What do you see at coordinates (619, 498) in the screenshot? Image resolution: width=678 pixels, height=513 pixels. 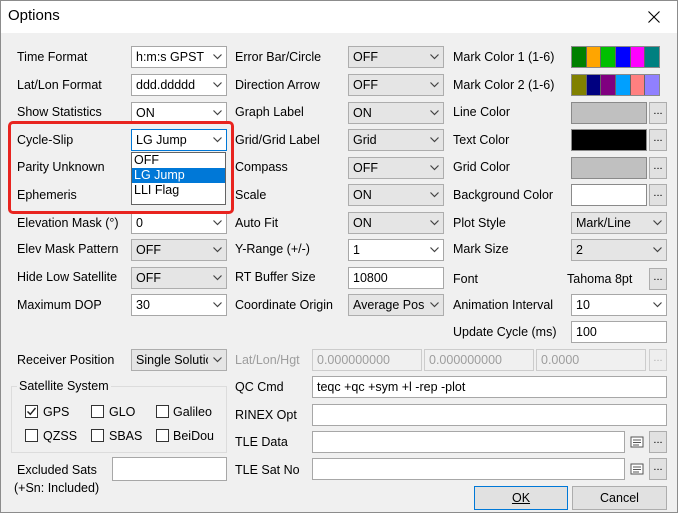 I see `cancel-button: Cancel` at bounding box center [619, 498].